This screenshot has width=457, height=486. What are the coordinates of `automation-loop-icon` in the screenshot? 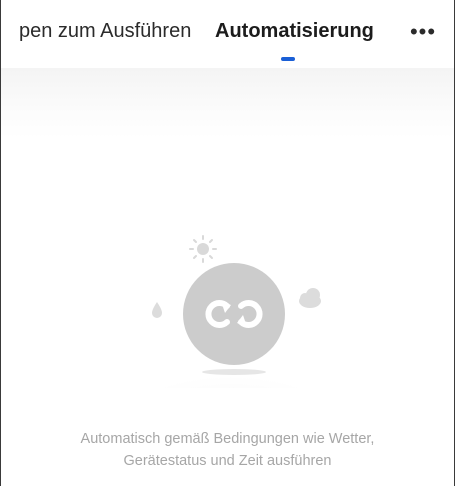 It's located at (234, 314).